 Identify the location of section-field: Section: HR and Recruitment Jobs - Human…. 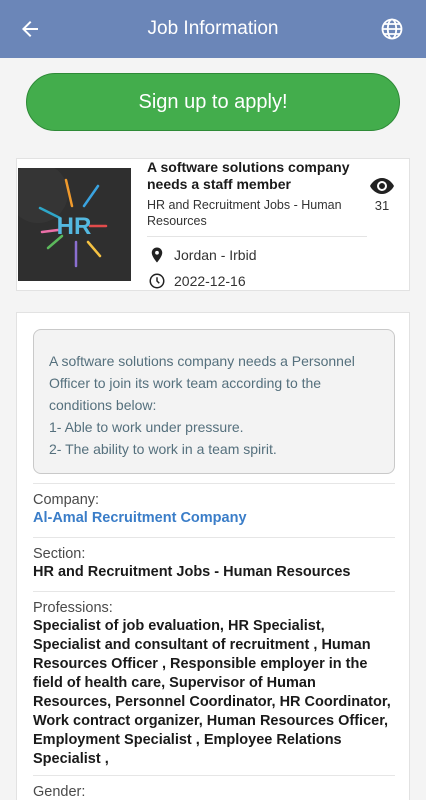
(214, 563).